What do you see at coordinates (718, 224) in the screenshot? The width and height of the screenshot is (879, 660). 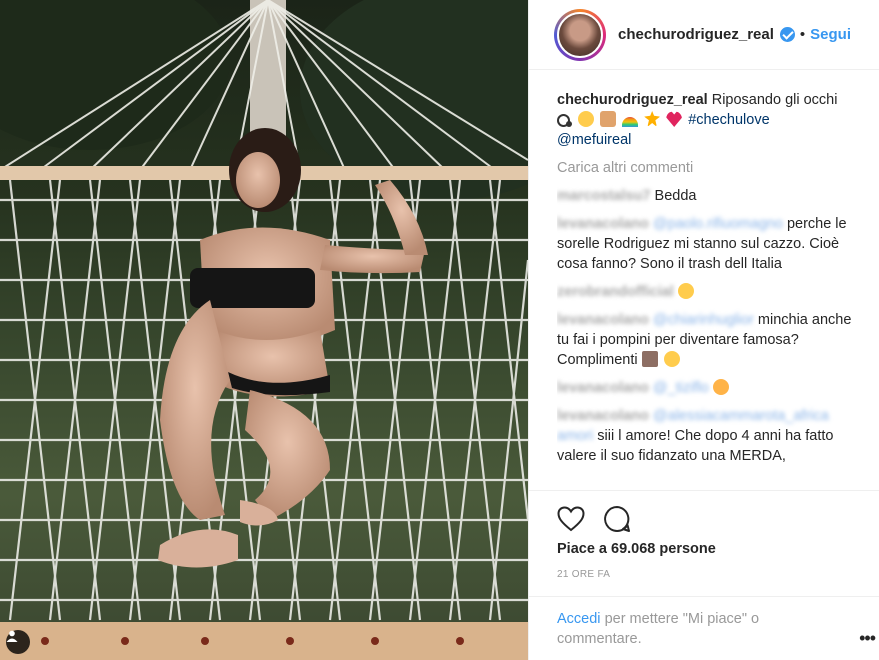 I see `comment-mention: @paolo.rifiuomagno` at bounding box center [718, 224].